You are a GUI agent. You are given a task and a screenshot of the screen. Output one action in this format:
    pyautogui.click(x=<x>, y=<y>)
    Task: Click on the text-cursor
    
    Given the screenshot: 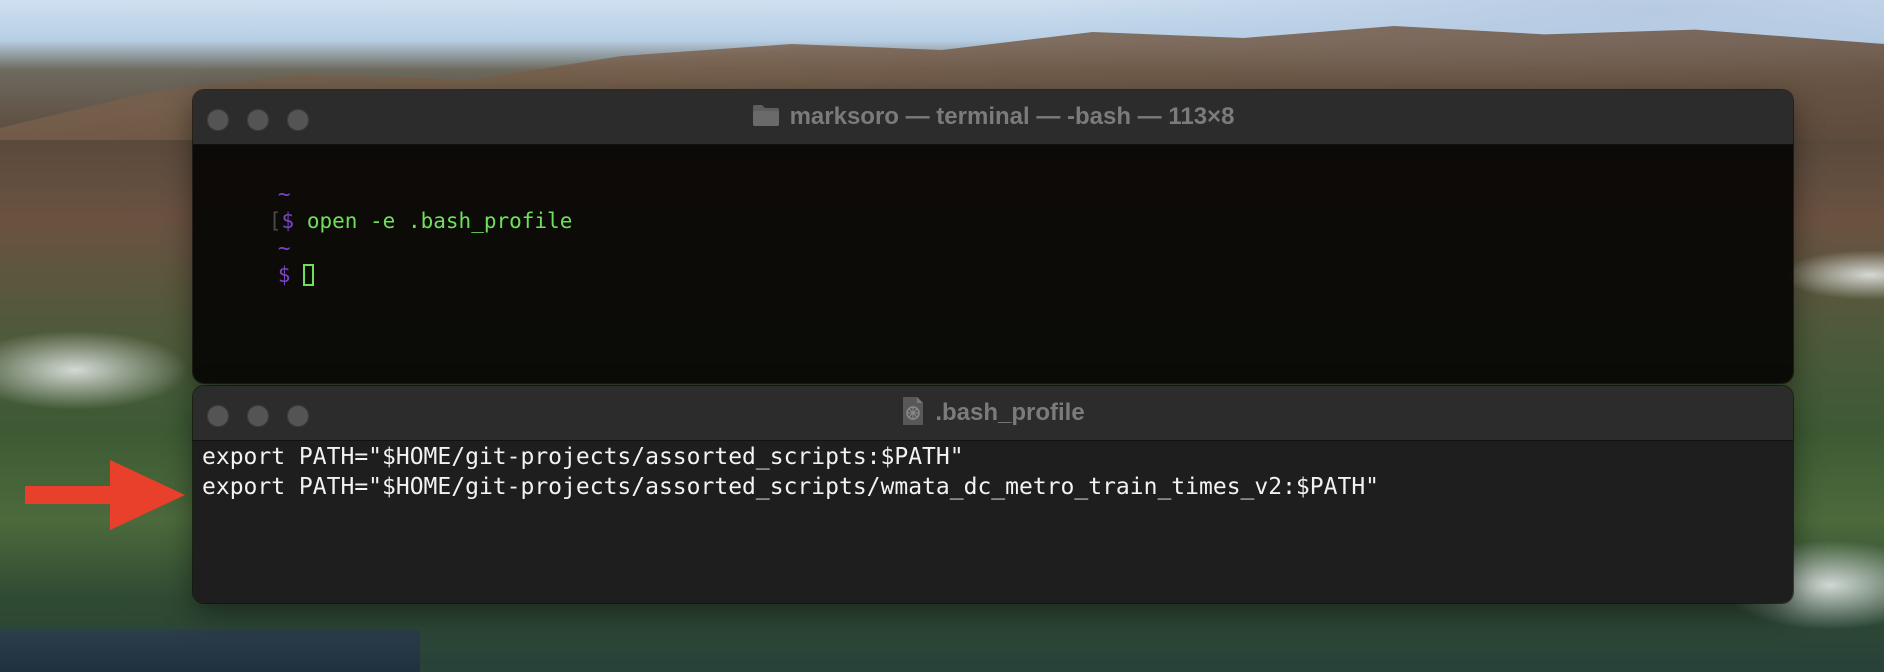 What is the action you would take?
    pyautogui.click(x=309, y=275)
    